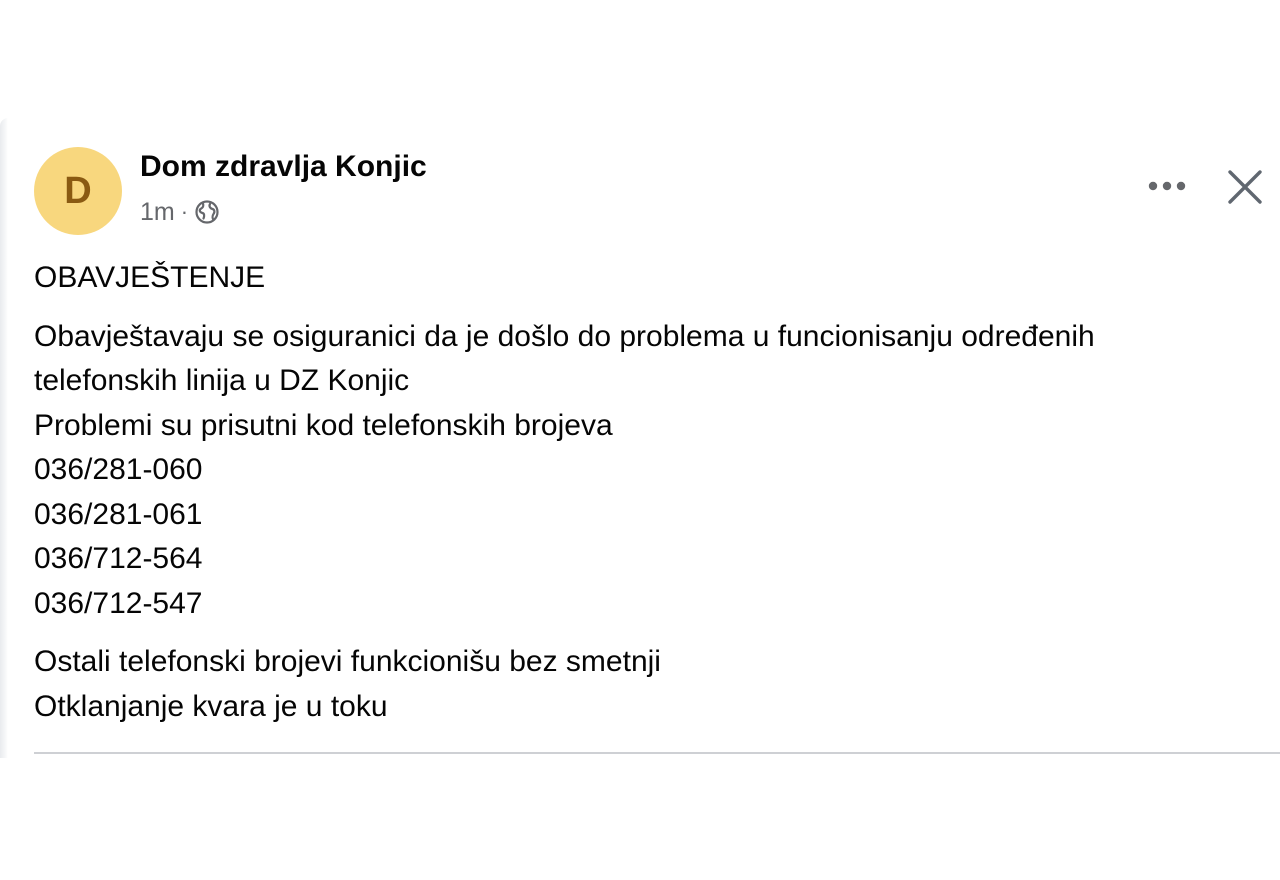 The image size is (1280, 880). What do you see at coordinates (150, 277) in the screenshot?
I see `post-heading: OBAVJEŠTENJE` at bounding box center [150, 277].